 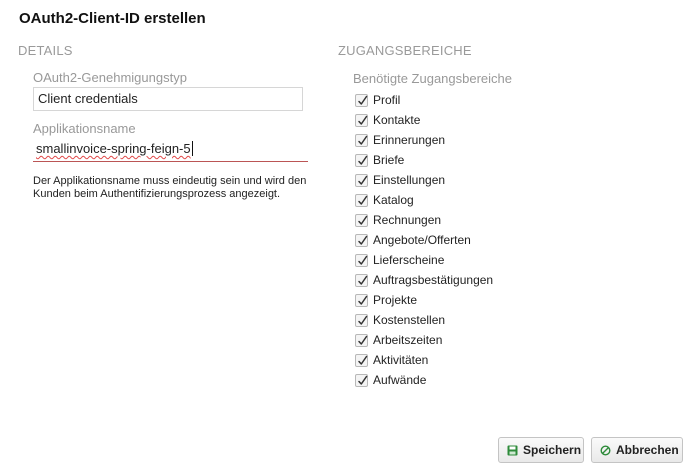 What do you see at coordinates (113, 148) in the screenshot?
I see `app-name-value: smallinvoice-spring-feign-5` at bounding box center [113, 148].